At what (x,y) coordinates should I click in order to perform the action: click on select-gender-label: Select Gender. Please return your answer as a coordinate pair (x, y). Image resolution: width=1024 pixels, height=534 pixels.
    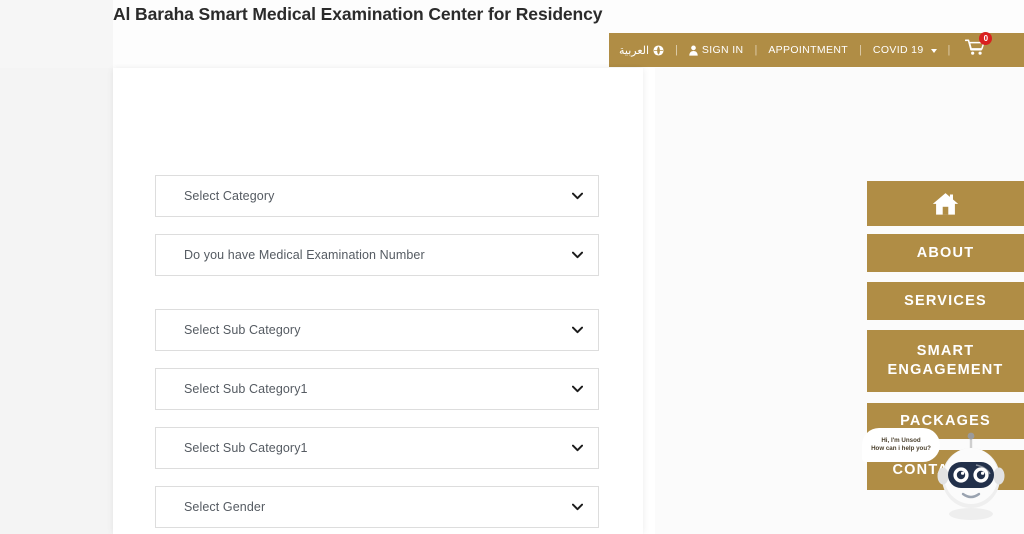
    Looking at the image, I should click on (225, 507).